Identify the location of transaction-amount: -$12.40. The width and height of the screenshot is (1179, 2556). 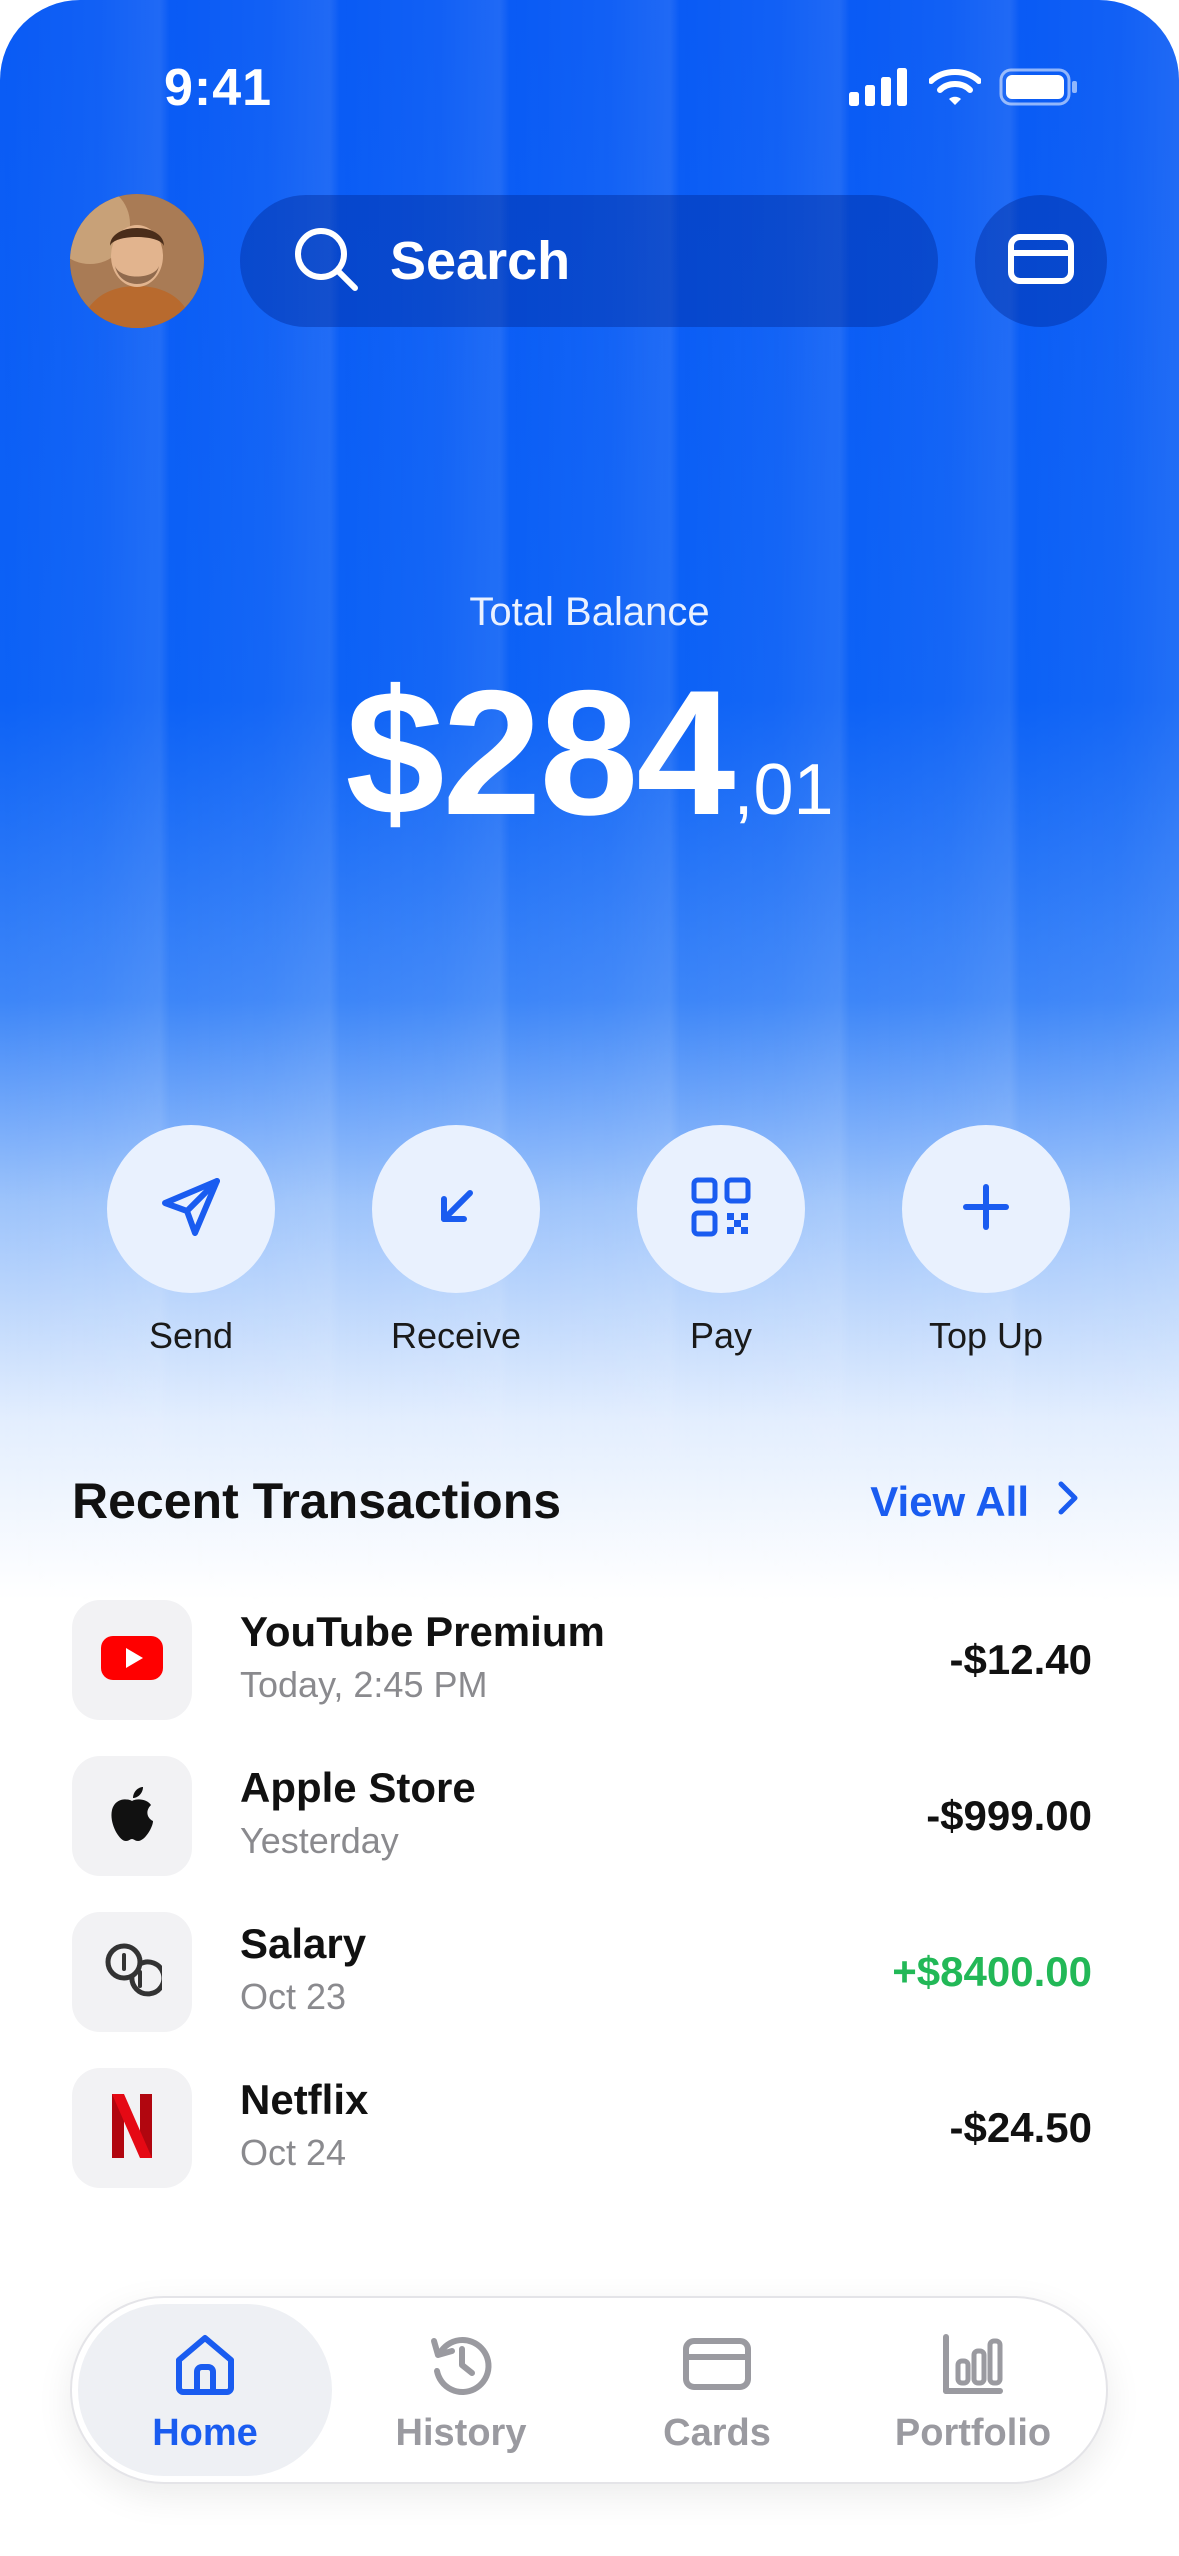
(1020, 1659).